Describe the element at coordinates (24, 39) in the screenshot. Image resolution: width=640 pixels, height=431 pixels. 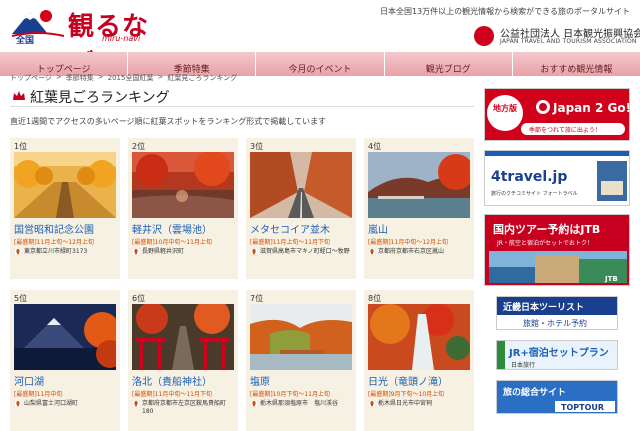
I see `logo-badge: 全国` at that location.